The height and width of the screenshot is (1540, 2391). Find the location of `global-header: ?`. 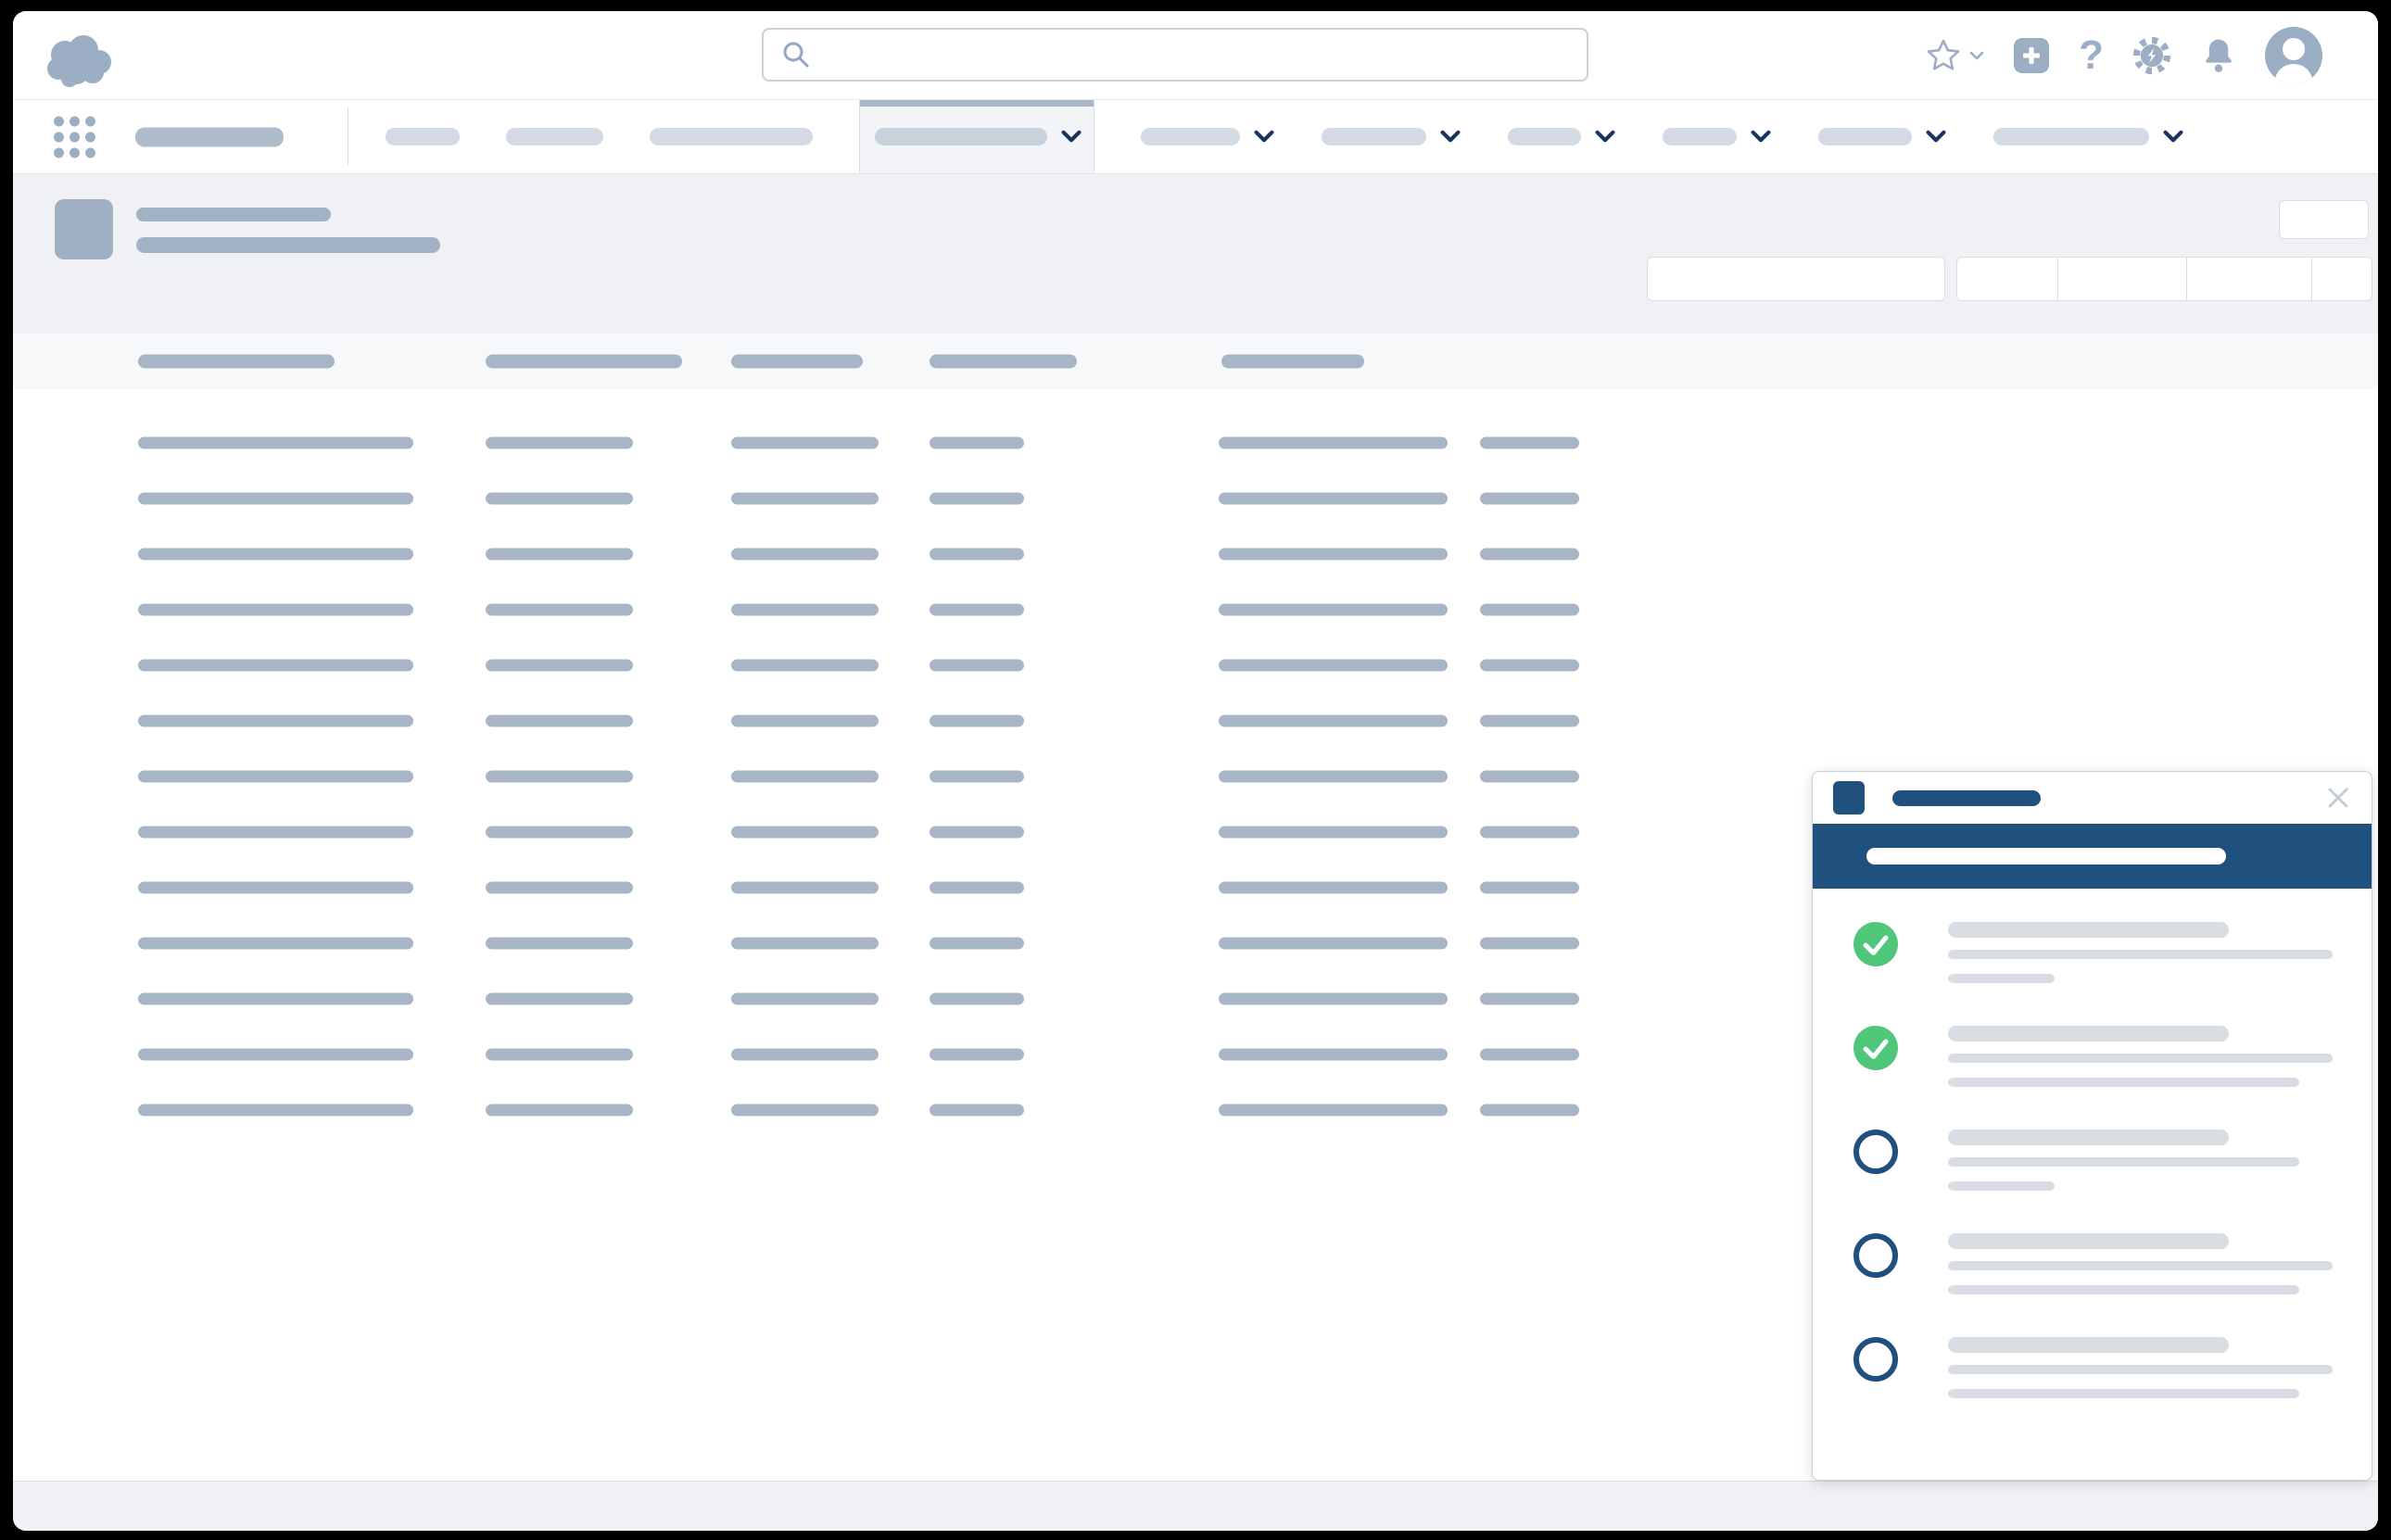

global-header: ? is located at coordinates (1195, 55).